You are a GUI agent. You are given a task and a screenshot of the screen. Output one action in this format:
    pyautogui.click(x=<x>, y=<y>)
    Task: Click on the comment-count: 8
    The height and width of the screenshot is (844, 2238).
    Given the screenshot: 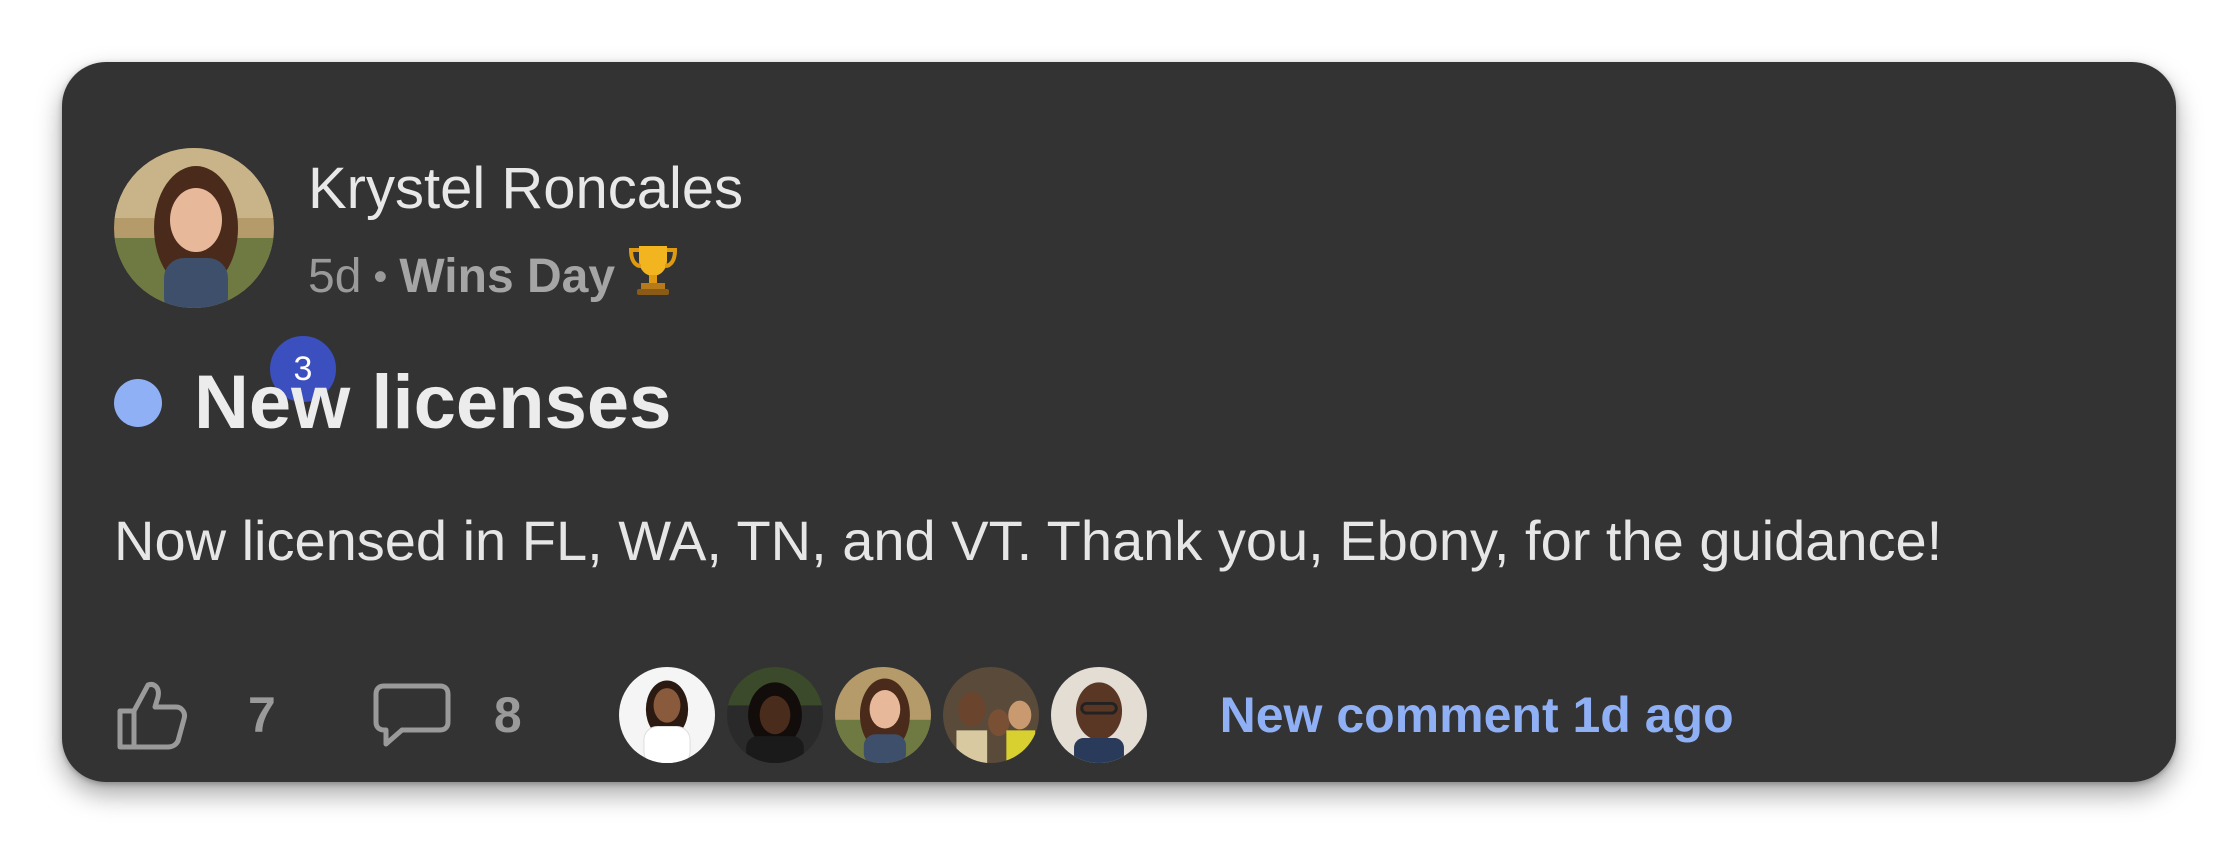 What is the action you would take?
    pyautogui.click(x=507, y=715)
    